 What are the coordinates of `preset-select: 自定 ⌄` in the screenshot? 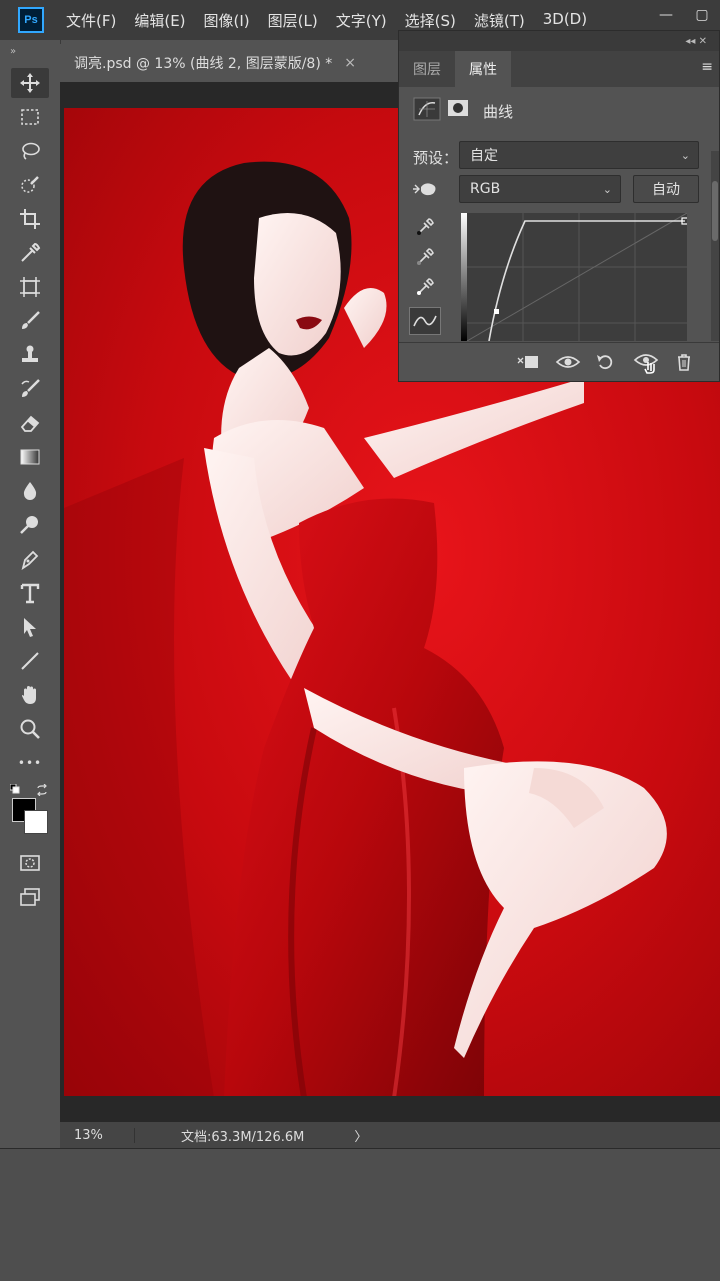 It's located at (579, 155).